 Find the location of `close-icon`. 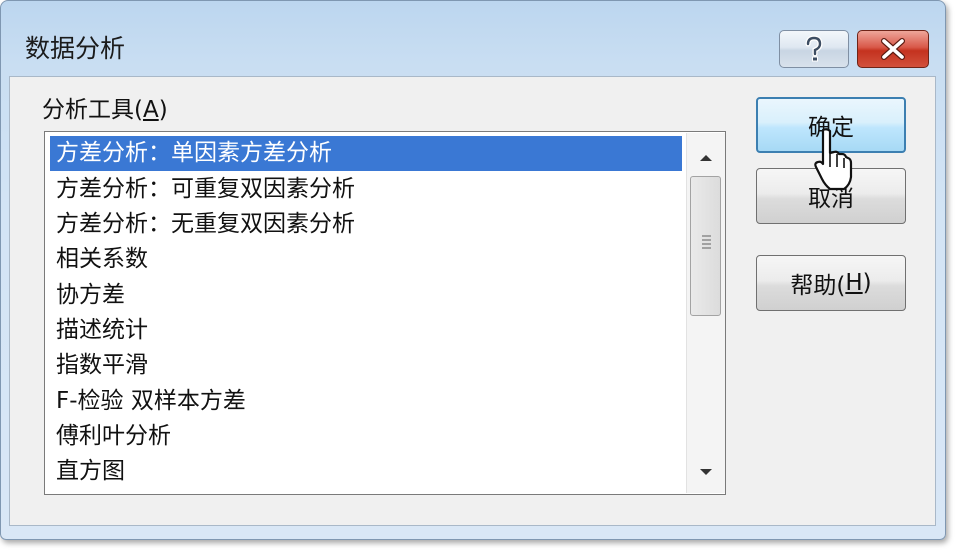

close-icon is located at coordinates (893, 49).